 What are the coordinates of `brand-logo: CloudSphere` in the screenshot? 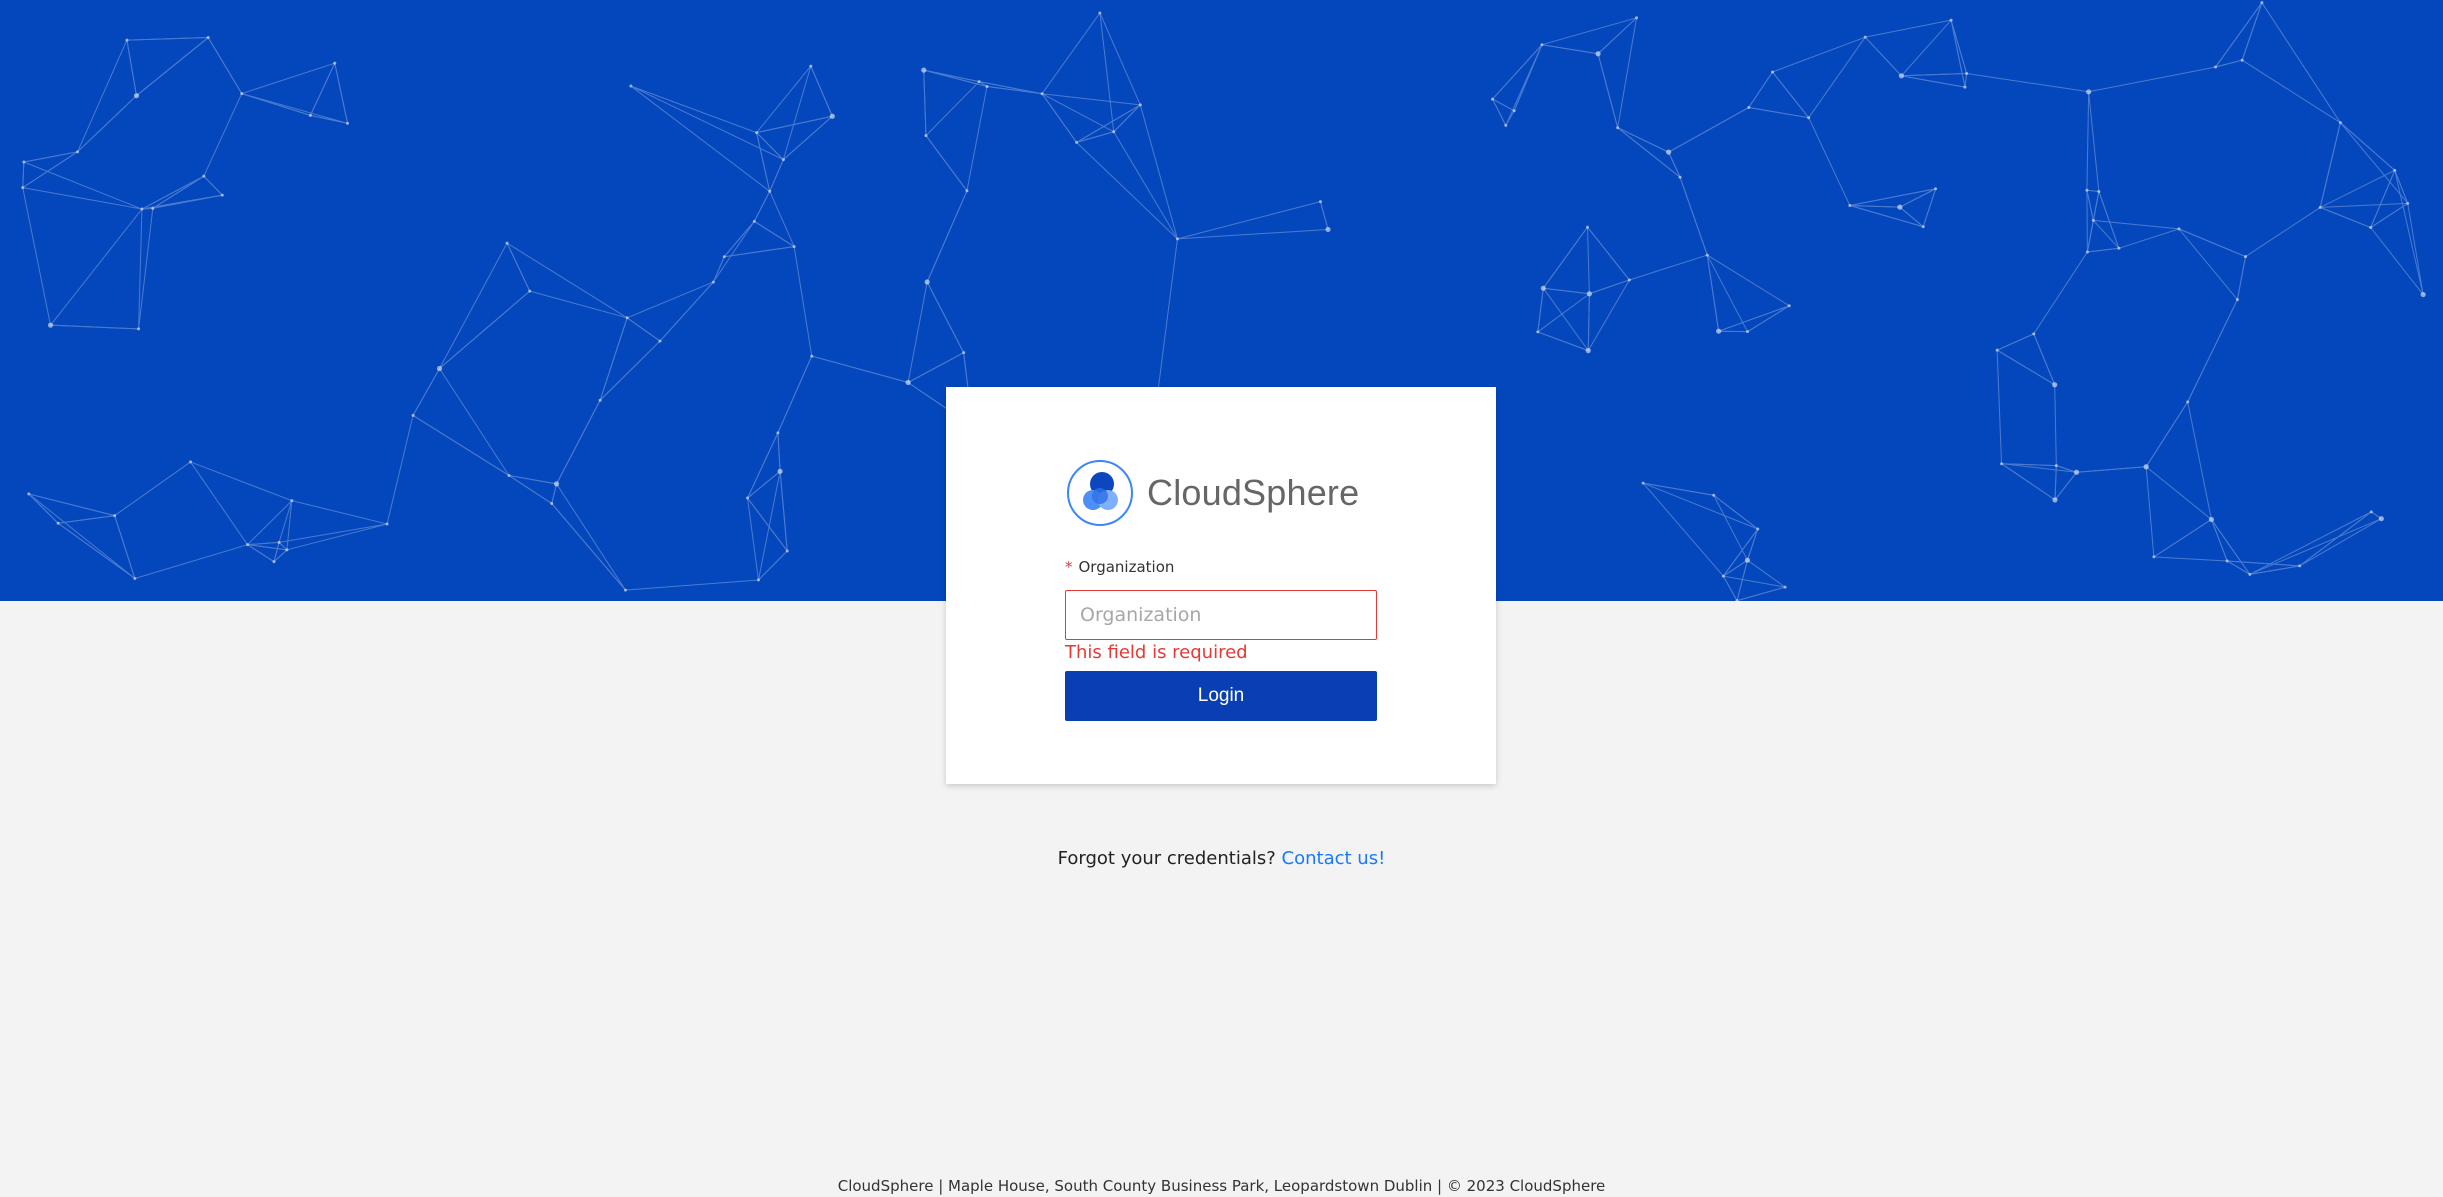 It's located at (1212, 493).